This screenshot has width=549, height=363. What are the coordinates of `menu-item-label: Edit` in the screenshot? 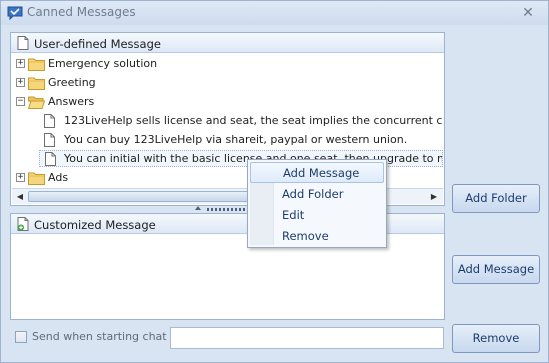 It's located at (293, 215).